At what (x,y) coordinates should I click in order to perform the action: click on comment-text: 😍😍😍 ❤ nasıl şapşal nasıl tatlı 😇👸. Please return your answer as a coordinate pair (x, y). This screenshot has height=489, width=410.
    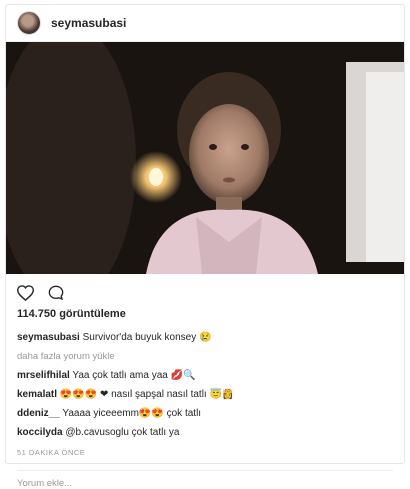
    Looking at the image, I should click on (147, 394).